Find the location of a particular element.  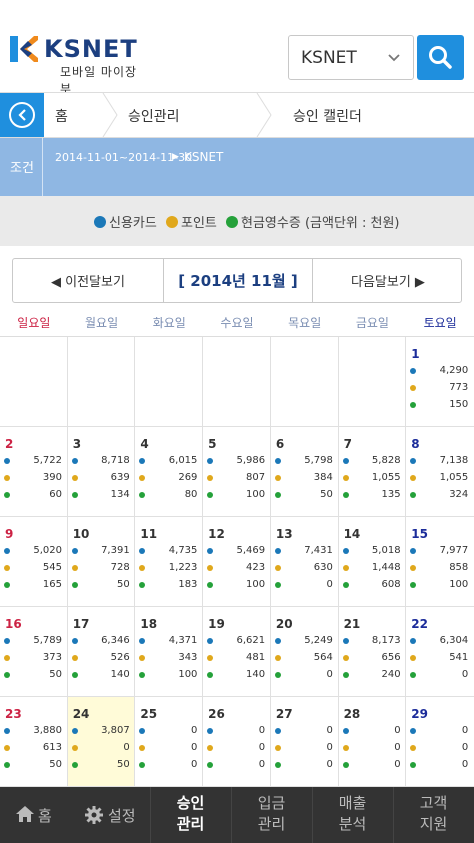

amount-row-card: 0 is located at coordinates (168, 731).